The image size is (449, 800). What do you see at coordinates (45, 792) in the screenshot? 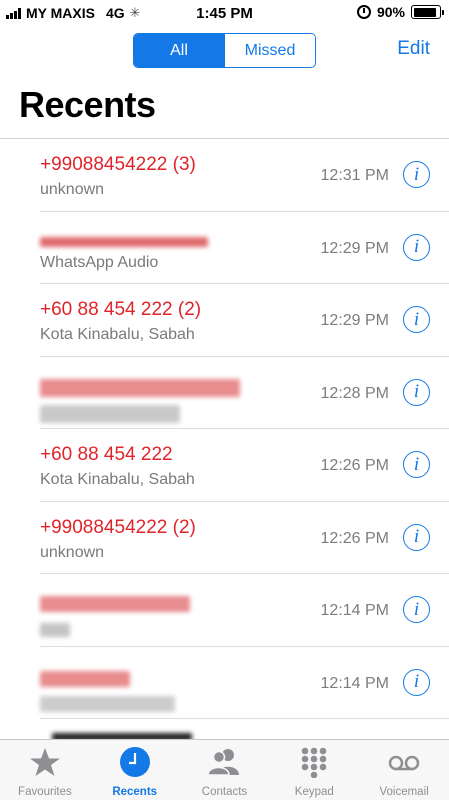
I see `tab-label: Favourites` at bounding box center [45, 792].